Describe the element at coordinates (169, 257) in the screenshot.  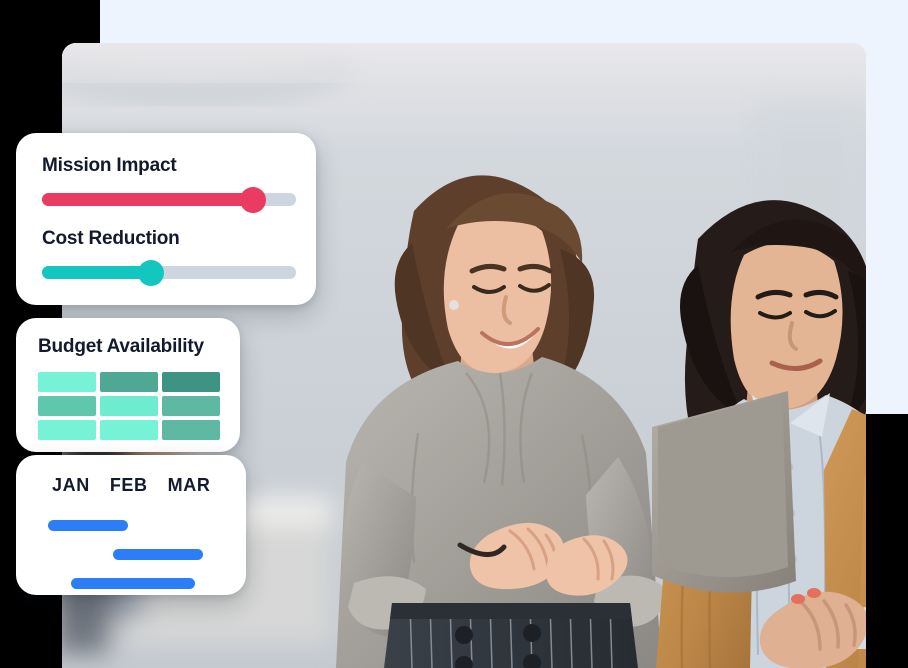
I see `slider-row-cost-reduction: Cost Reduction` at that location.